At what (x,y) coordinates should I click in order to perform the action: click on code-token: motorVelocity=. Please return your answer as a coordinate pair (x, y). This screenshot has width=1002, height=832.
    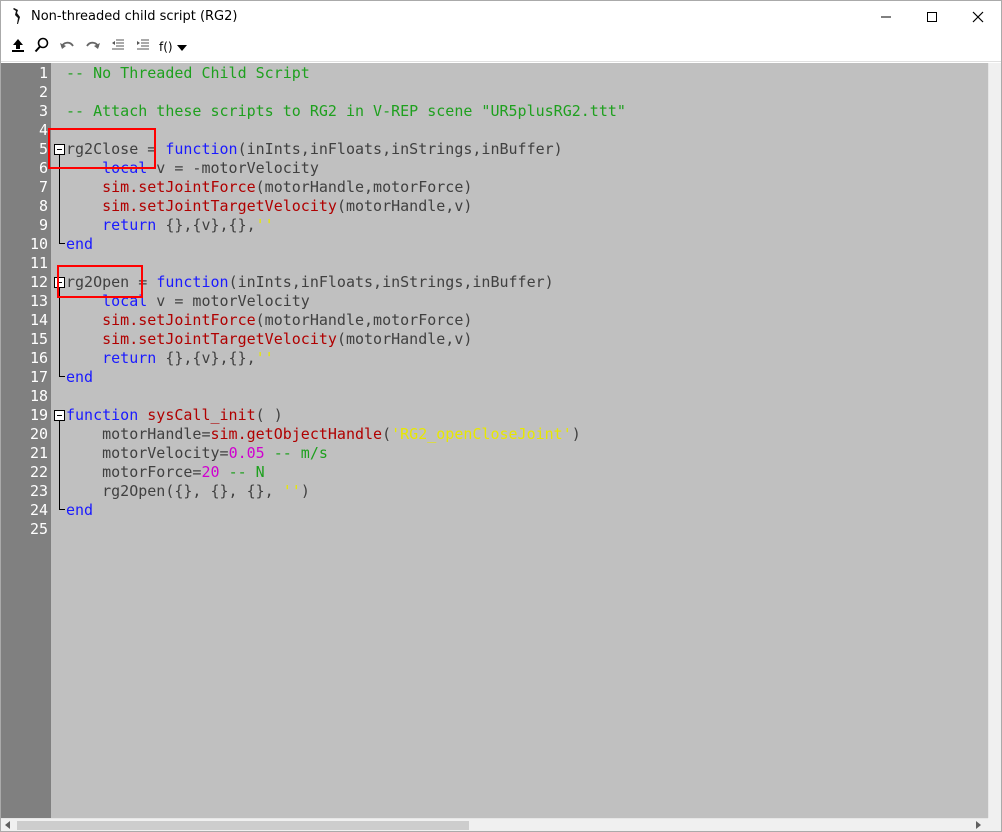
    Looking at the image, I should click on (147, 453).